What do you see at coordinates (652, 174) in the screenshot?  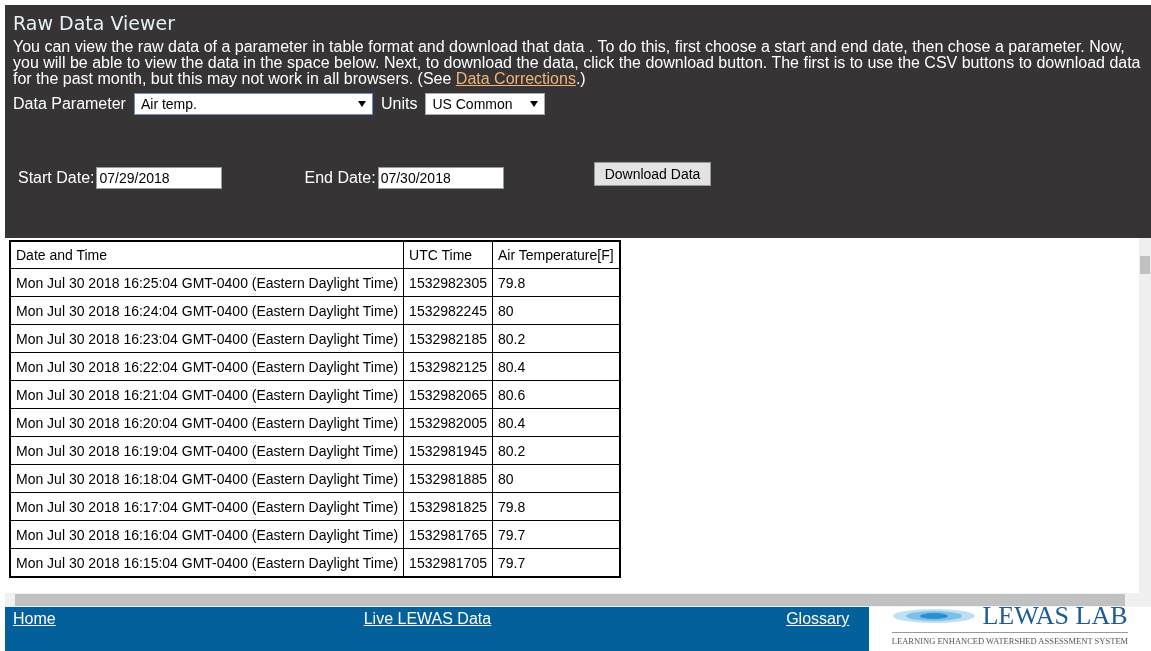 I see `download-button: Download Data` at bounding box center [652, 174].